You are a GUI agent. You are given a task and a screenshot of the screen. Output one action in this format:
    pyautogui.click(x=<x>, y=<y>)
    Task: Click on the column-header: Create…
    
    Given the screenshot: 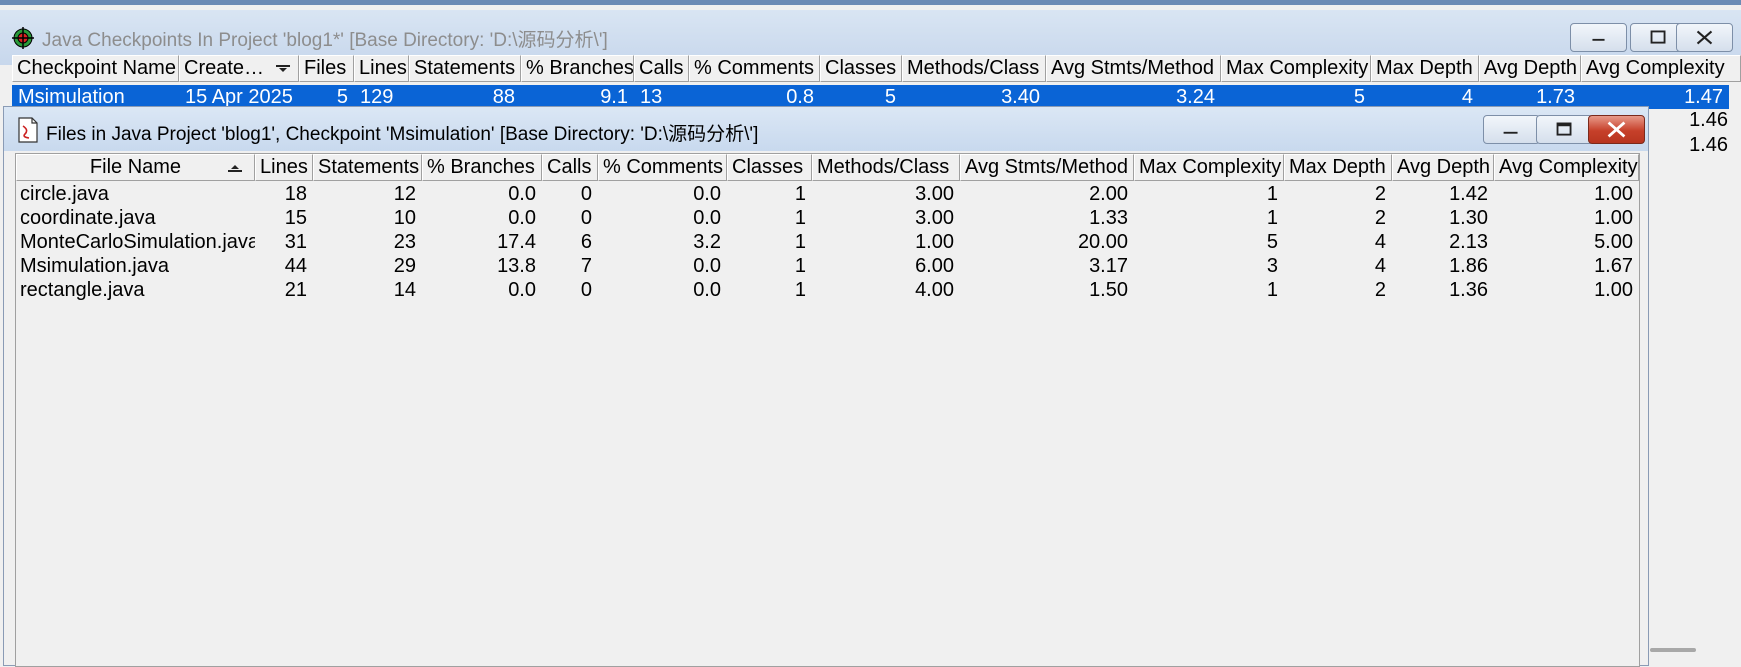 What is the action you would take?
    pyautogui.click(x=239, y=68)
    